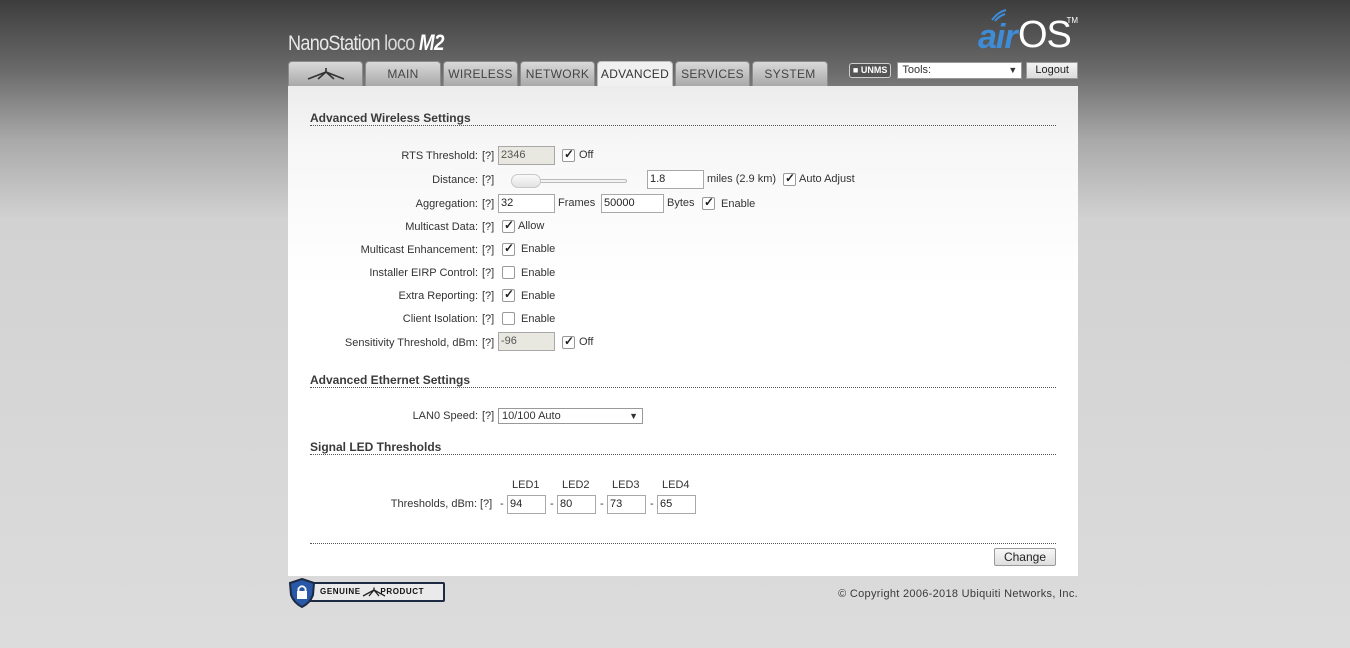 The width and height of the screenshot is (1350, 648). What do you see at coordinates (488, 156) in the screenshot?
I see `rts-help-link: [?]` at bounding box center [488, 156].